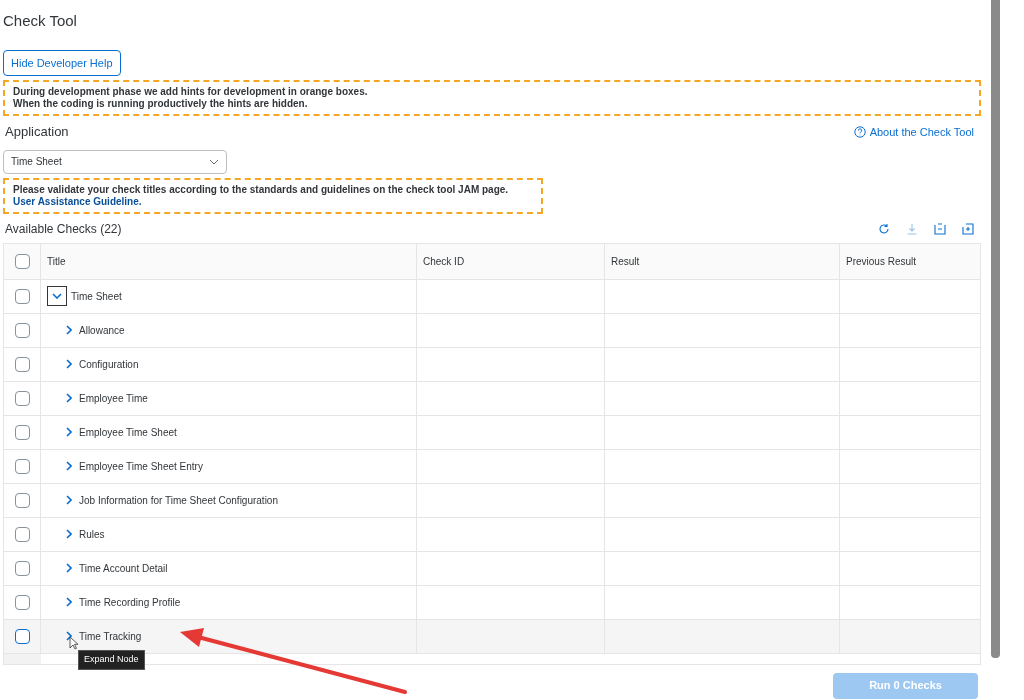  Describe the element at coordinates (214, 161) in the screenshot. I see `chevron-down-icon` at that location.